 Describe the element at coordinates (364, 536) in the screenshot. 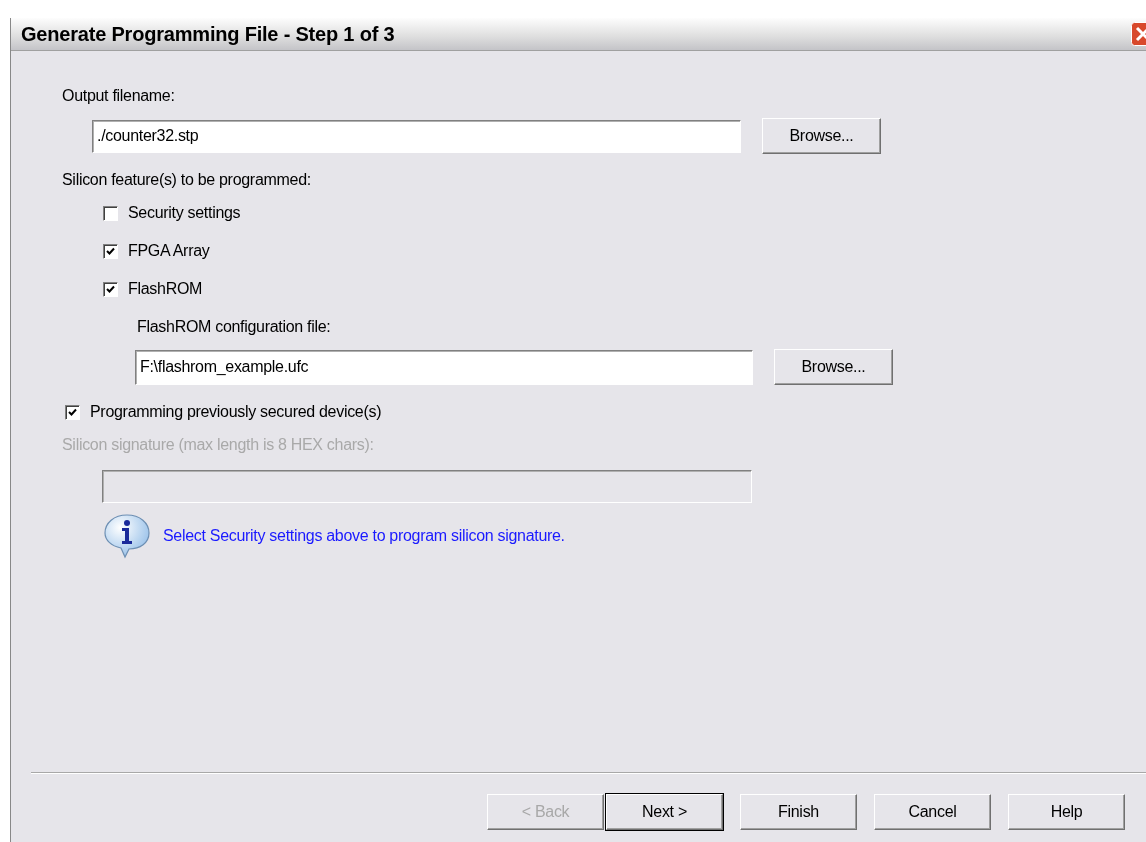

I see `info-message: Select Security settings above to program silicon signature.` at that location.